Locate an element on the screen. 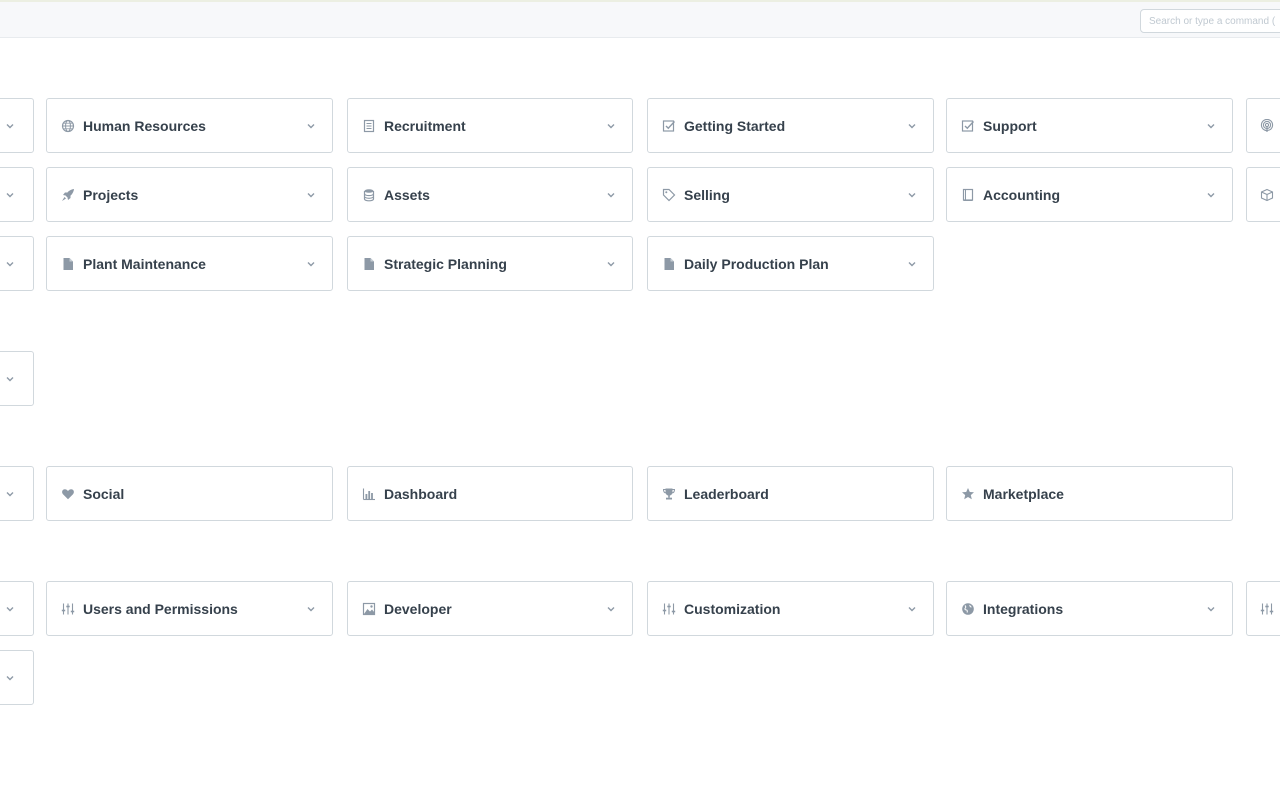  place-label: Social is located at coordinates (104, 493).